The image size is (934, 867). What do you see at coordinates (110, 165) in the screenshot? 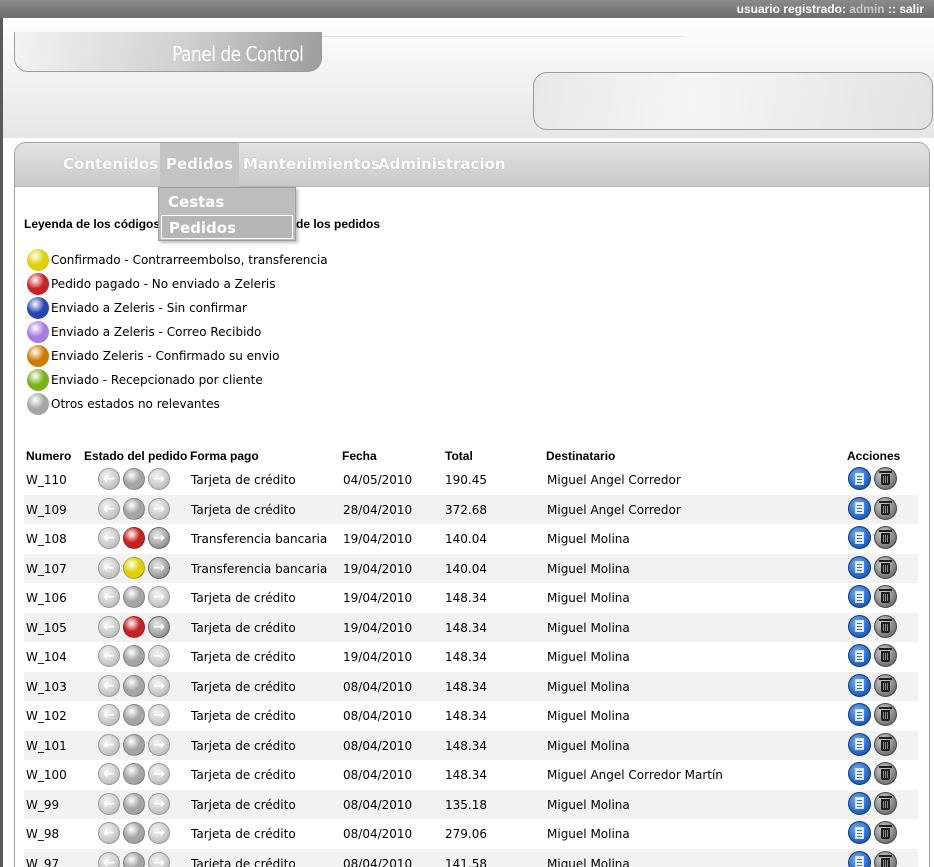
I see `nav-contenidos: Contenidos` at bounding box center [110, 165].